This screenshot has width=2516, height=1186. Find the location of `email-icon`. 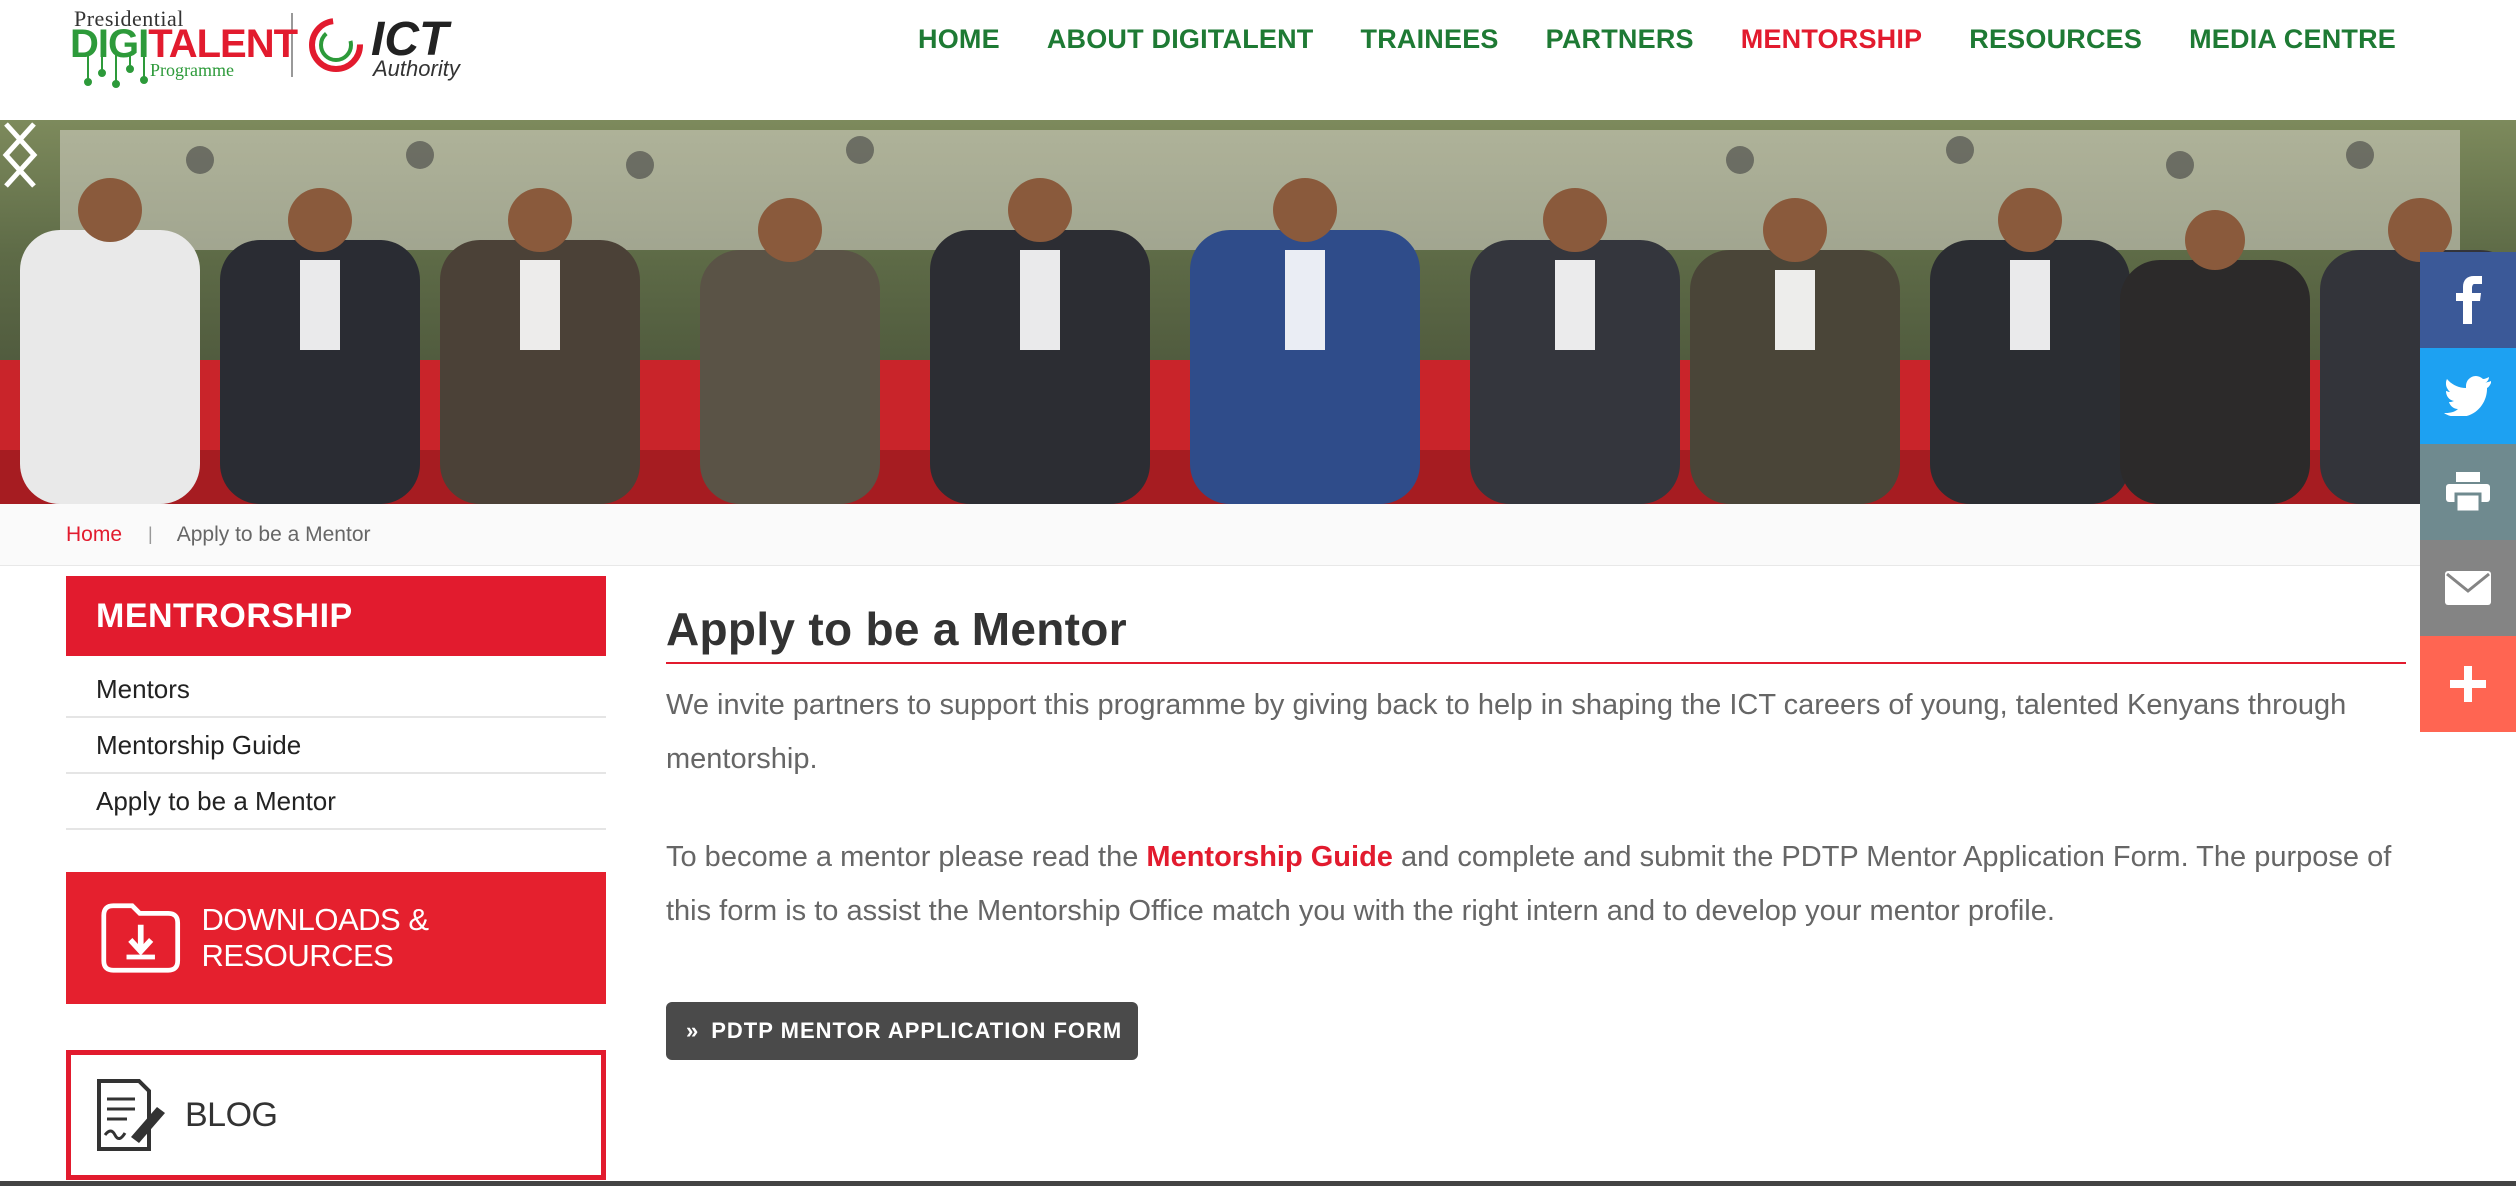

email-icon is located at coordinates (2468, 588).